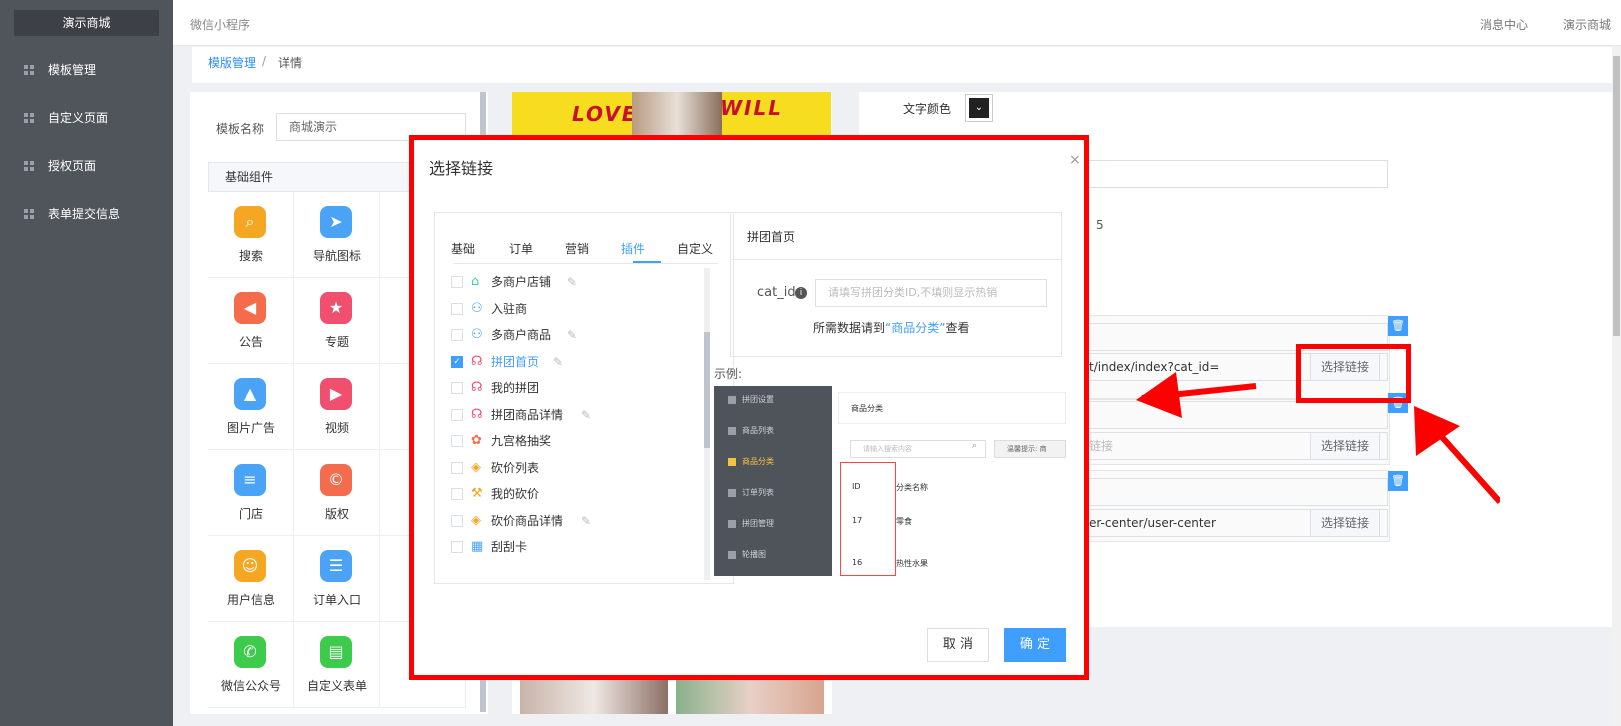 The image size is (1621, 726). I want to click on component-item: ≡ 门店, so click(251, 493).